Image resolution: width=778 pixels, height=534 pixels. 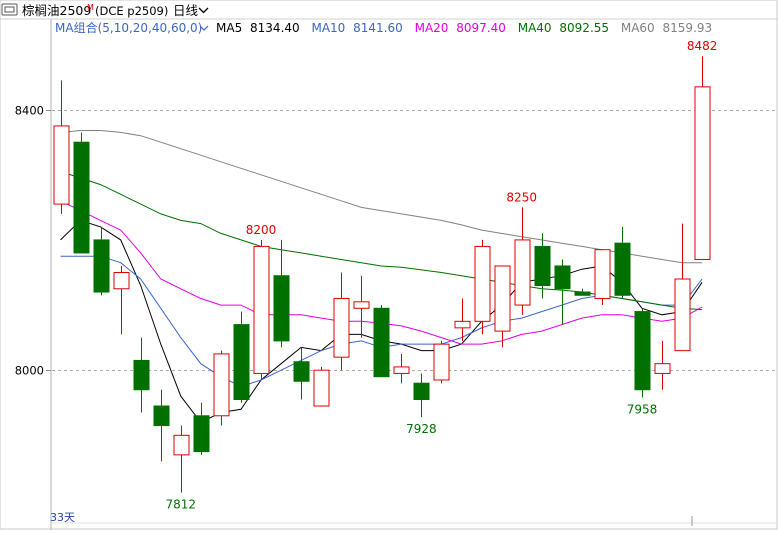 I want to click on ma40-legend: MA40, so click(x=535, y=28).